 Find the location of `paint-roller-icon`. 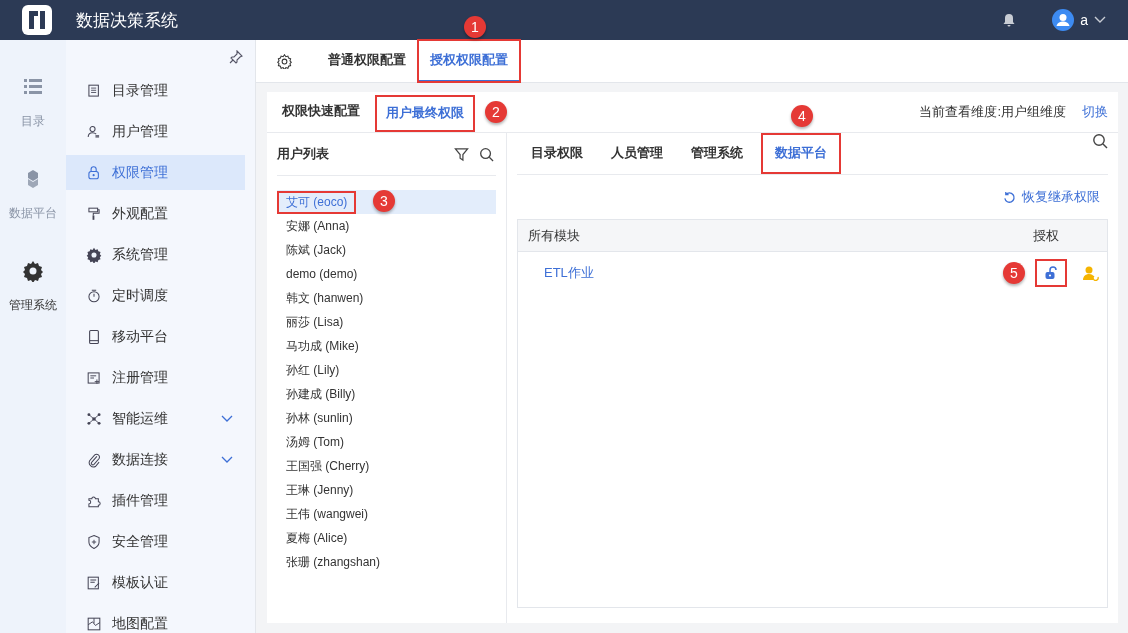

paint-roller-icon is located at coordinates (94, 213).